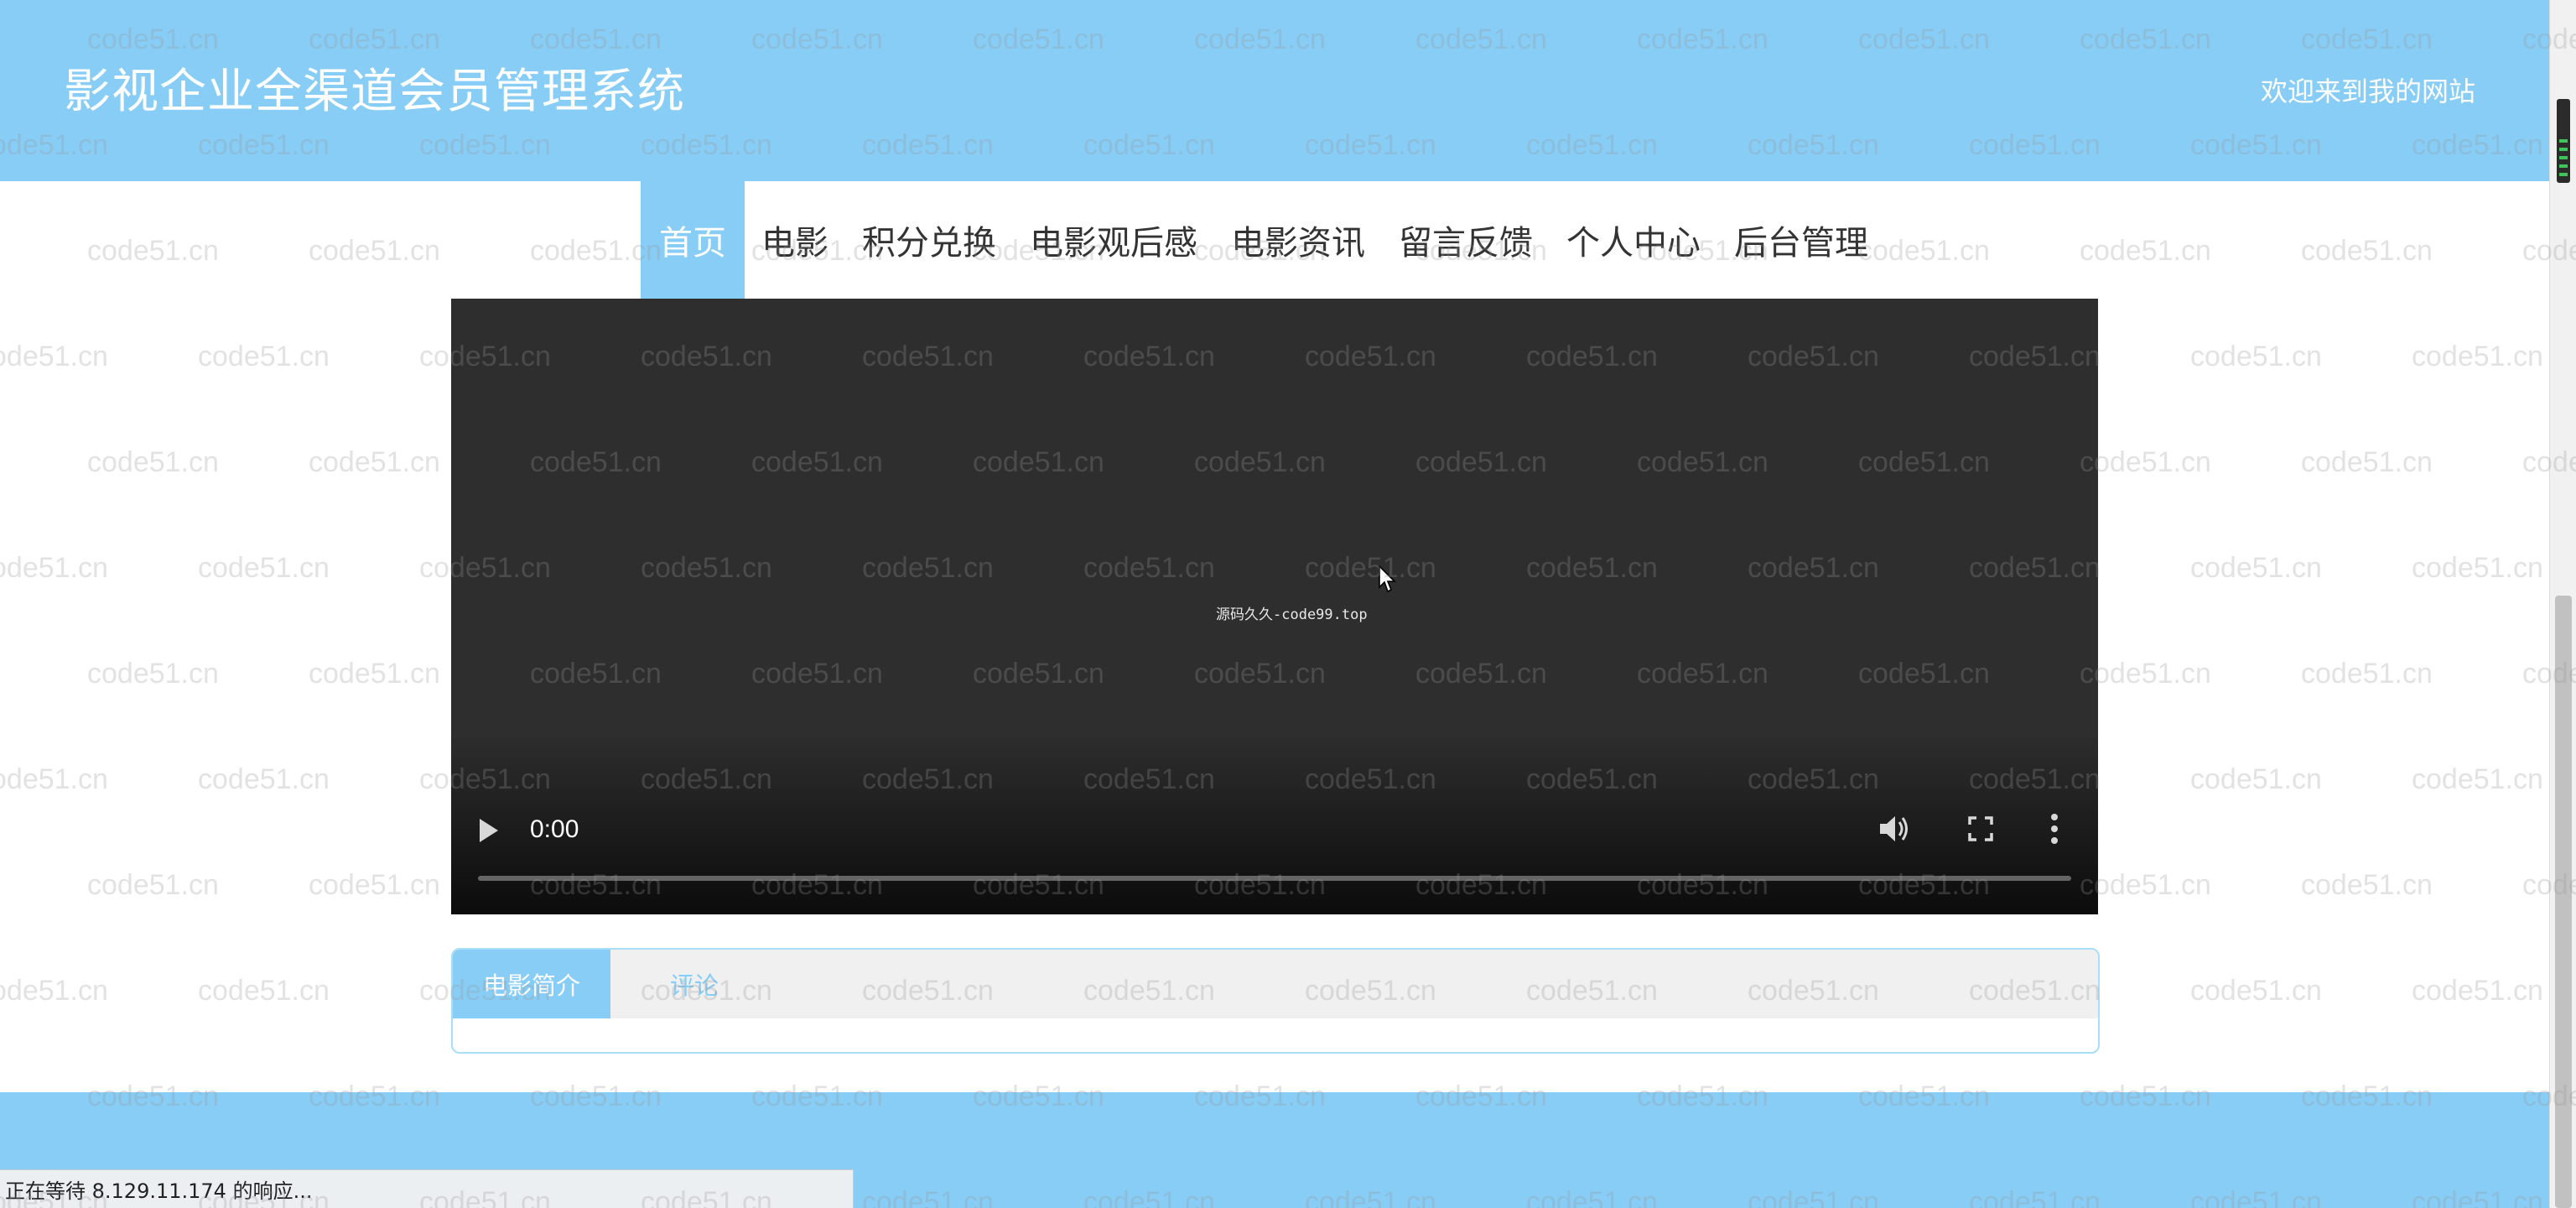 Image resolution: width=2576 pixels, height=1208 pixels. What do you see at coordinates (1113, 240) in the screenshot?
I see `nav-item-movie-reviews: 电影观后感` at bounding box center [1113, 240].